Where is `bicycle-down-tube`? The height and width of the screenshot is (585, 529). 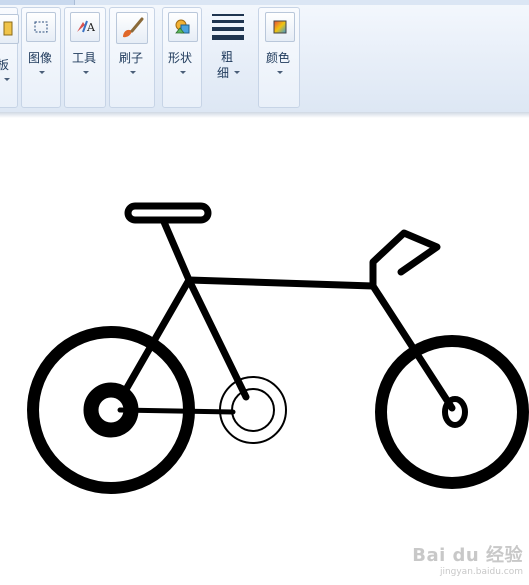
bicycle-down-tube is located at coordinates (217, 338).